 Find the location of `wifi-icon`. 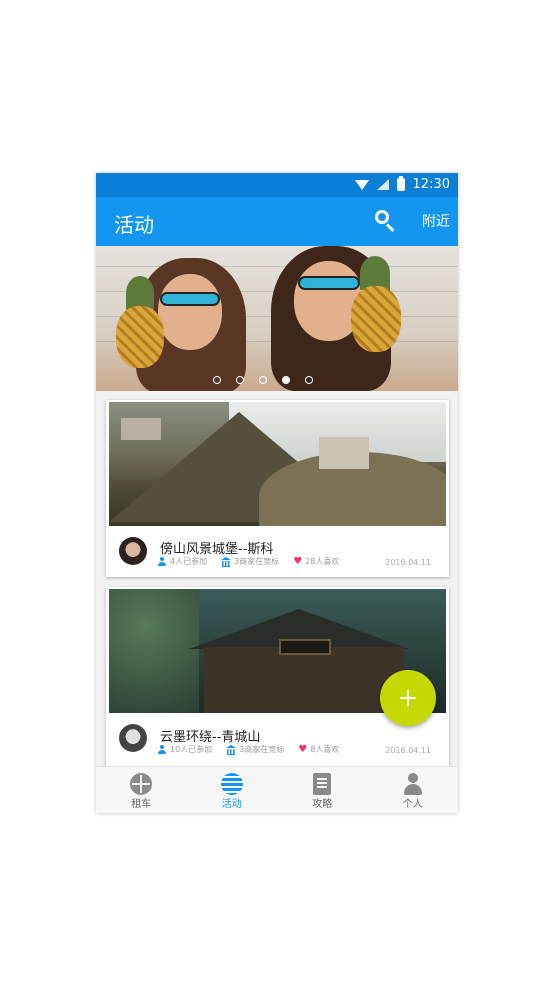

wifi-icon is located at coordinates (361, 184).